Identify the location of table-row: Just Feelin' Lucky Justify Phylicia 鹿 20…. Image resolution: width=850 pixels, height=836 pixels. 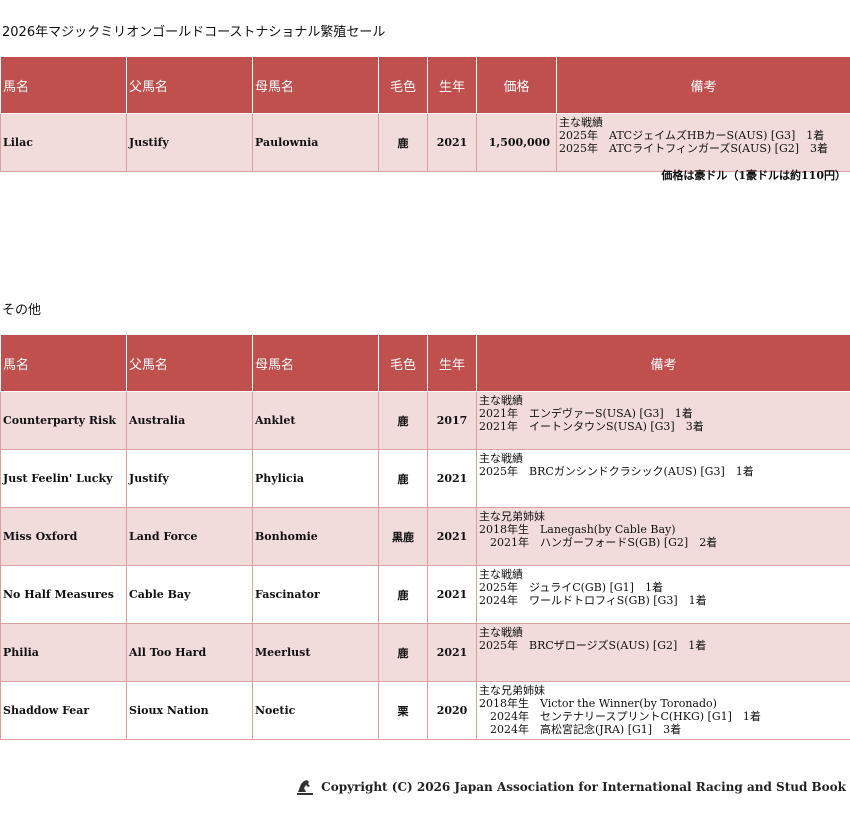
(425, 478).